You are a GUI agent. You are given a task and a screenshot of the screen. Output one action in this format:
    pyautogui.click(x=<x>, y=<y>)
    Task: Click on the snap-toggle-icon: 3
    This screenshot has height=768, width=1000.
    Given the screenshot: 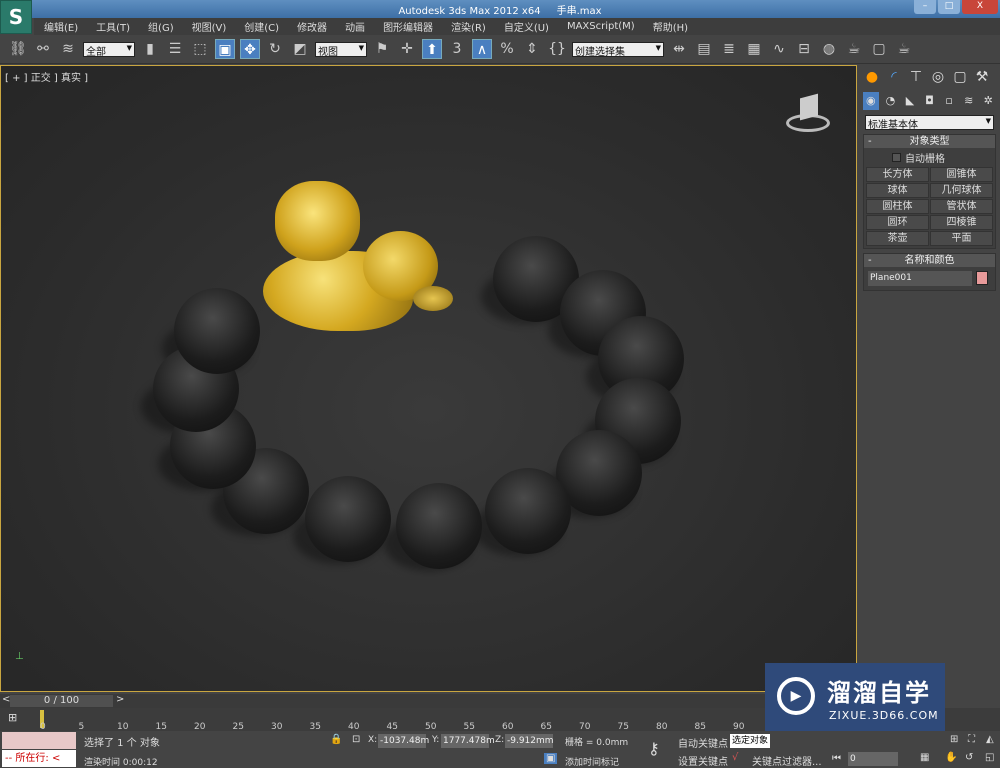 What is the action you would take?
    pyautogui.click(x=457, y=49)
    